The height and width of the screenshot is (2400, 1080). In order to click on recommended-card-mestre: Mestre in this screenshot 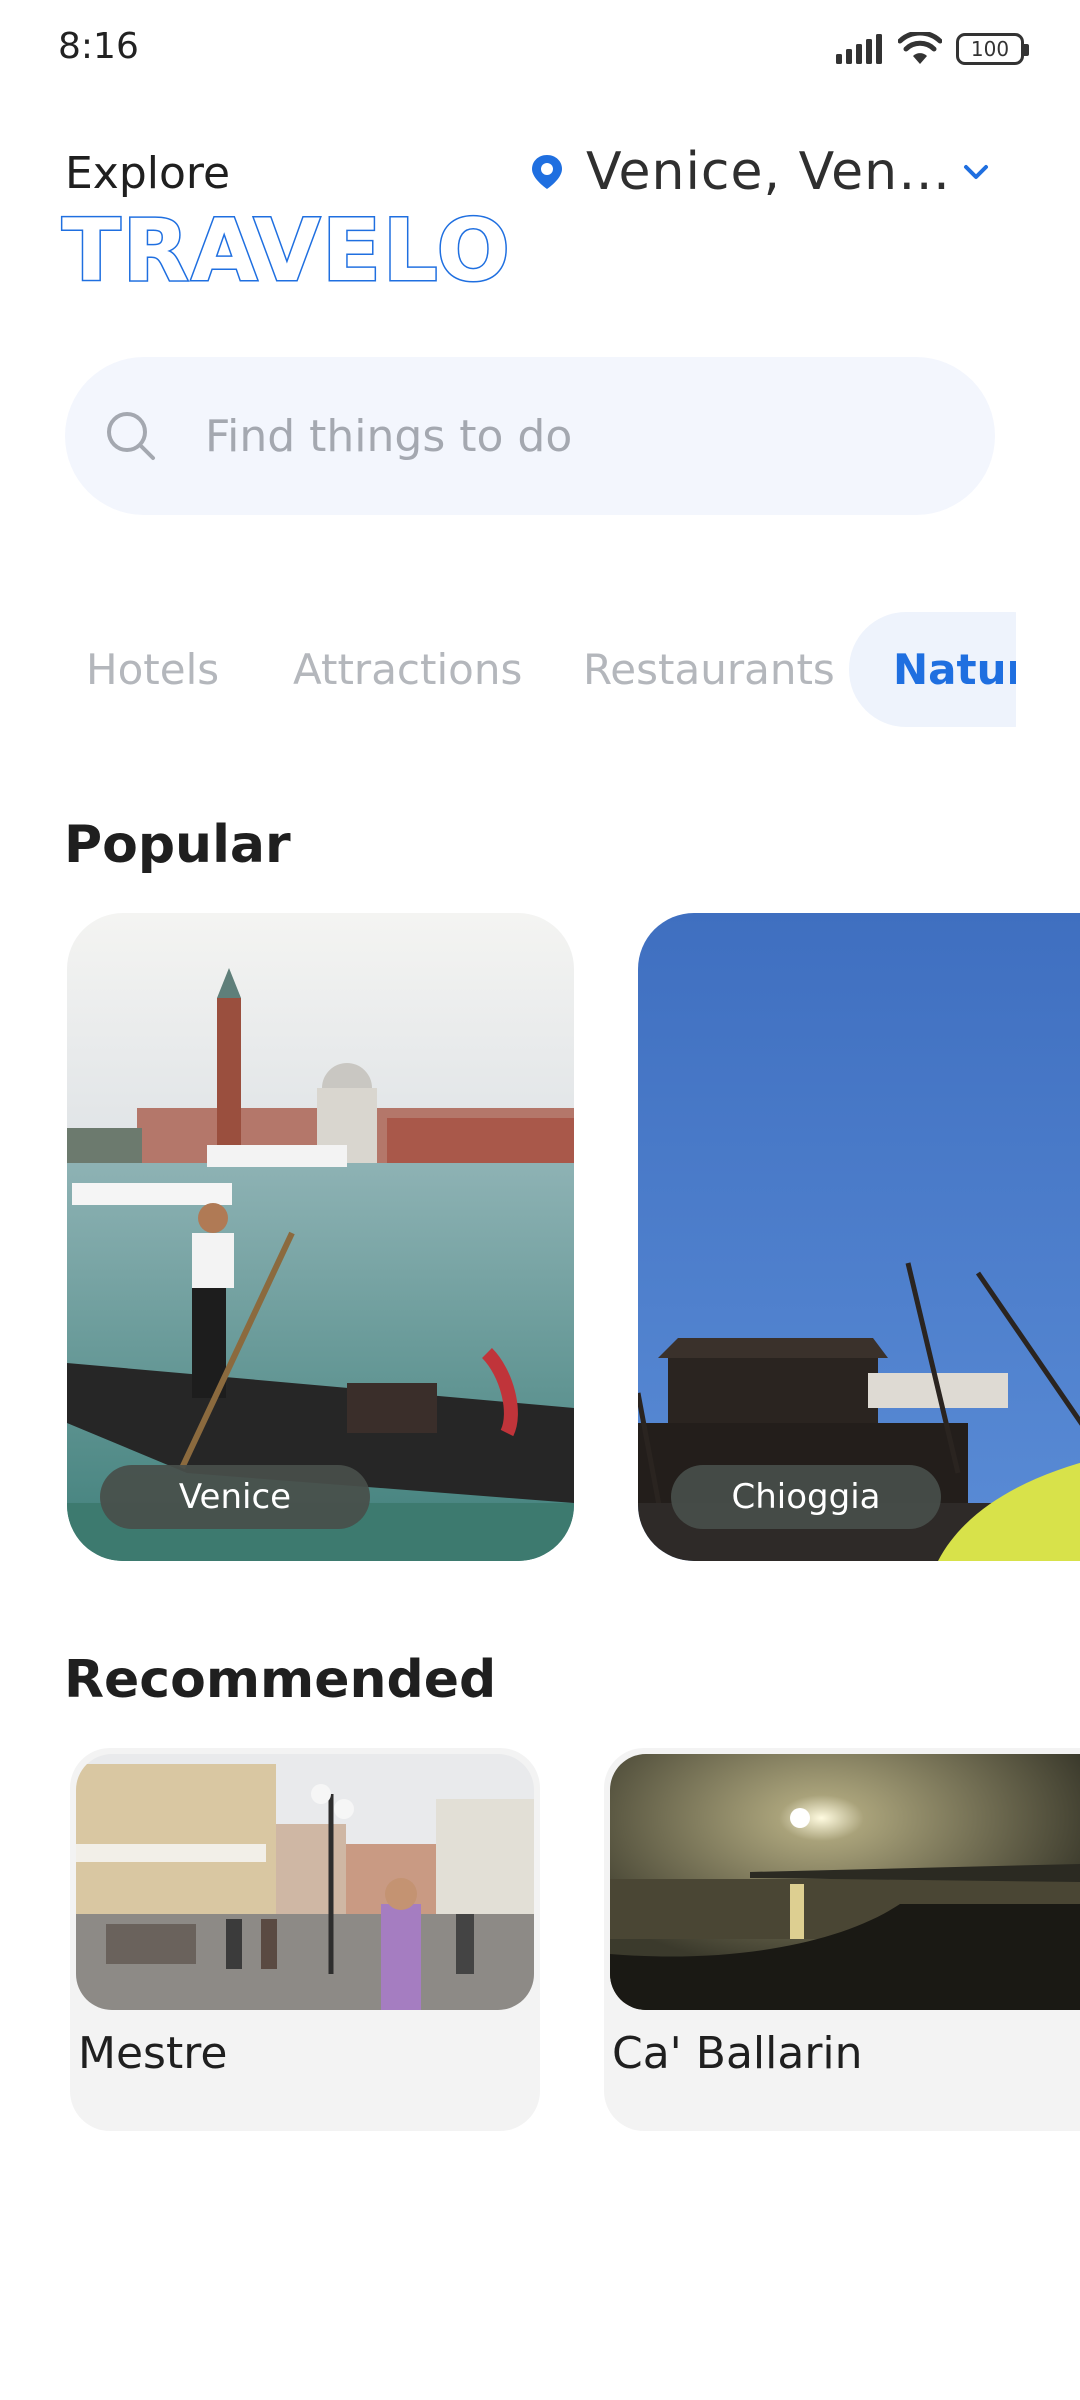, I will do `click(305, 1939)`.